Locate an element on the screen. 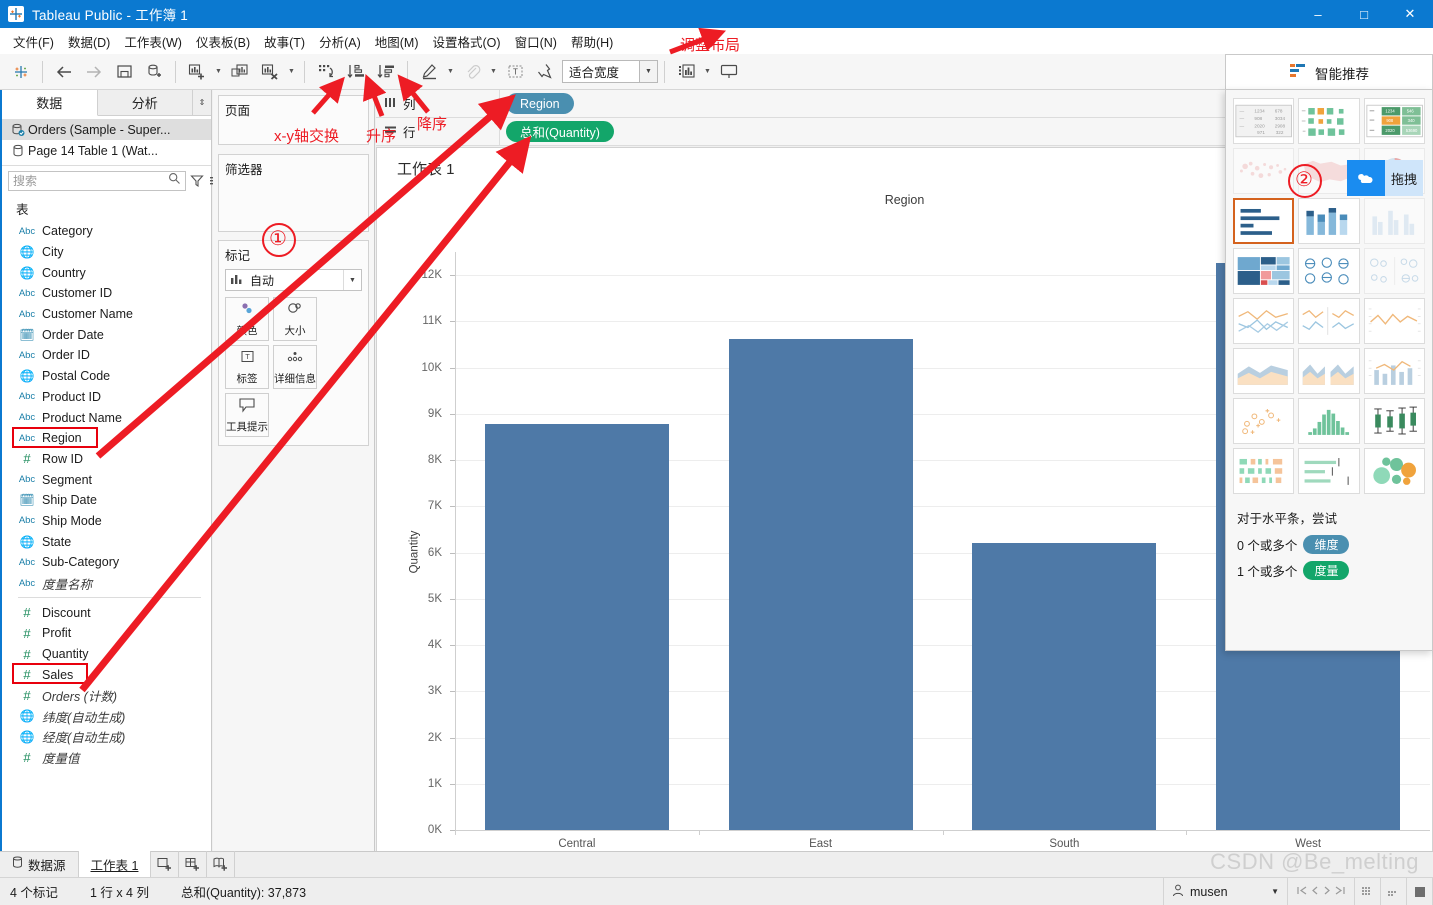  field-orders-count: # Orders (计数) is located at coordinates (106, 695).